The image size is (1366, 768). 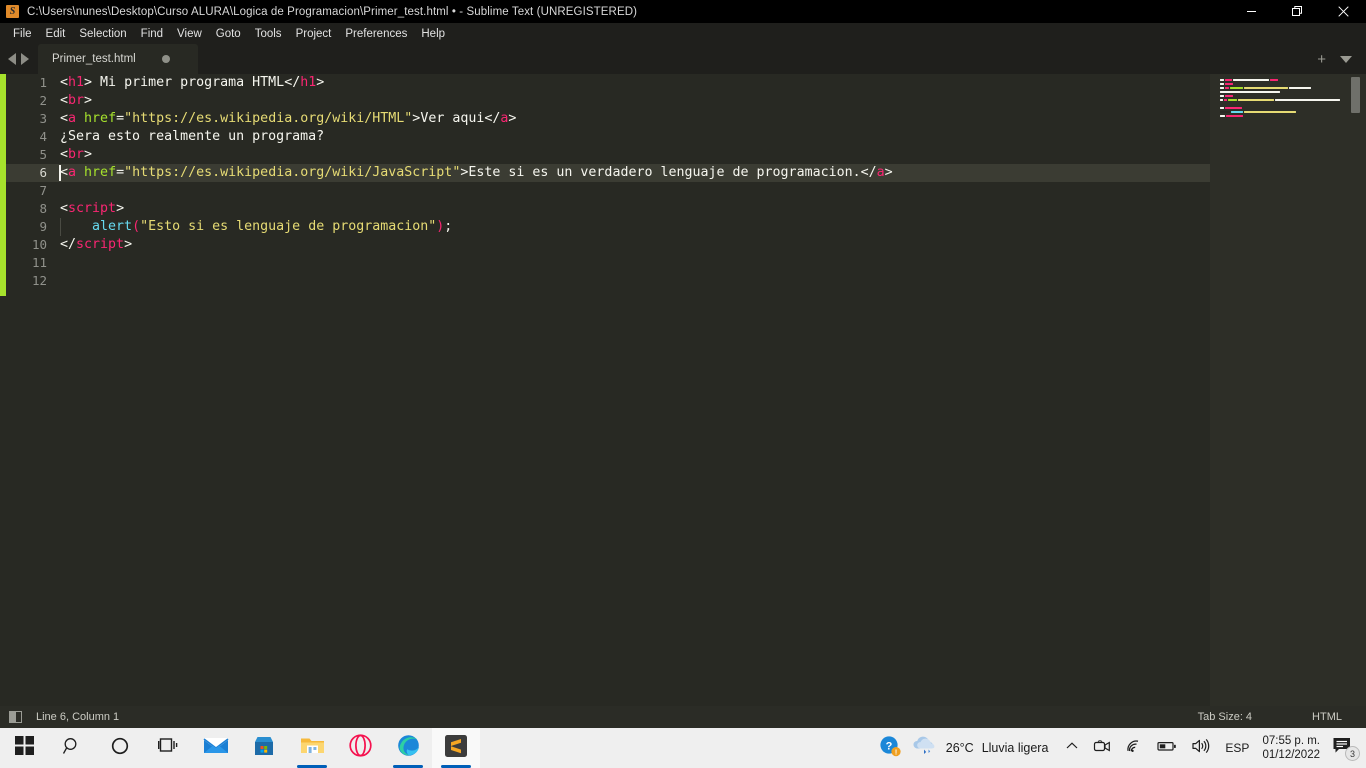 I want to click on code-line-10: </script>, so click(x=633, y=245).